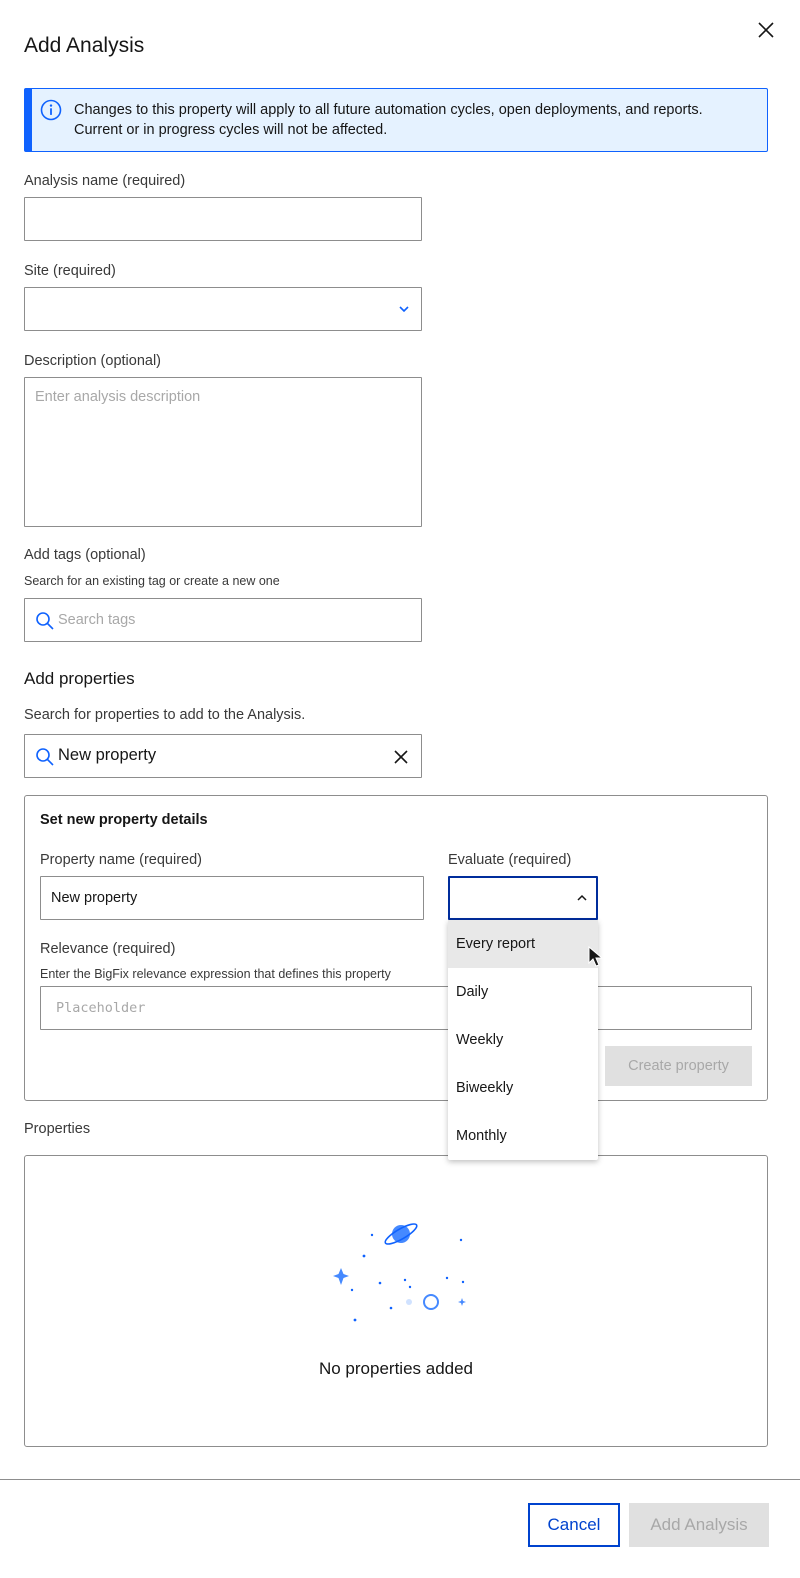  I want to click on footer-divider, so click(400, 1479).